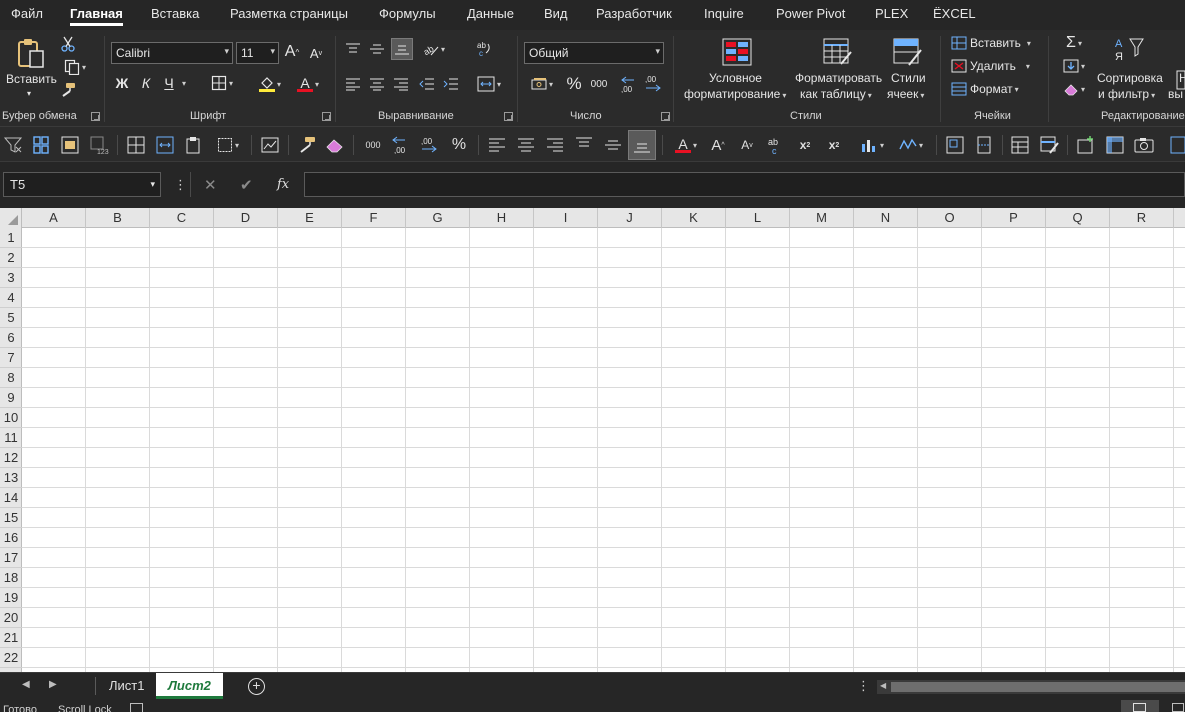 The image size is (1185, 712). Describe the element at coordinates (11, 538) in the screenshot. I see `row-header: 16` at that location.